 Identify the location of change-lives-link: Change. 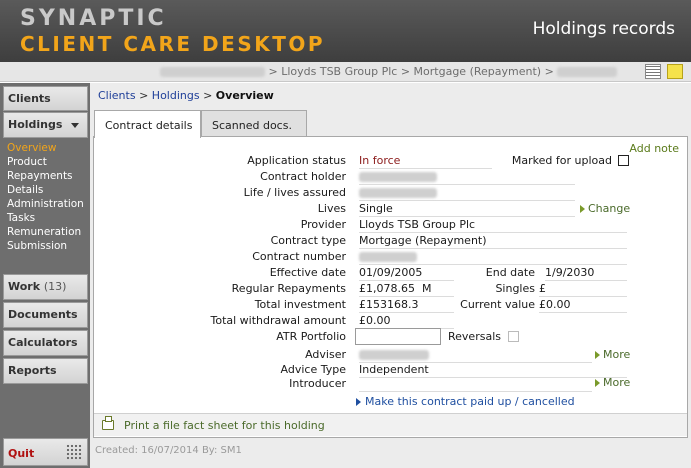
(605, 208).